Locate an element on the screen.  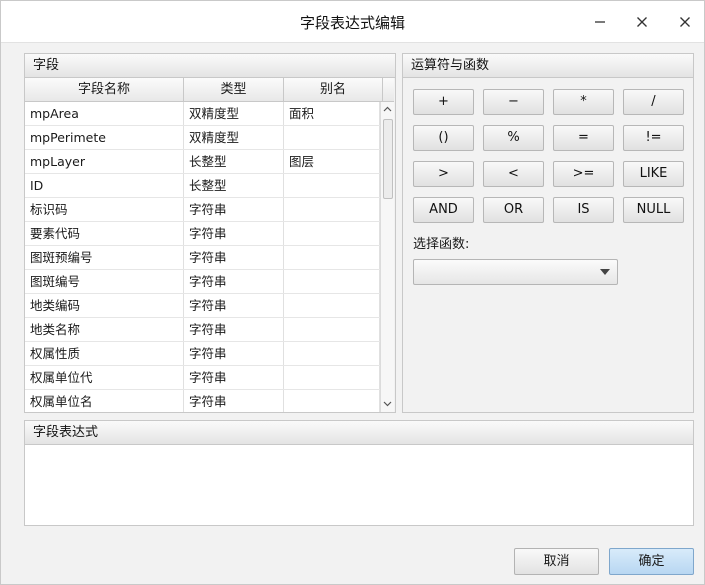
cell-field-name: 标识码 is located at coordinates (104, 209).